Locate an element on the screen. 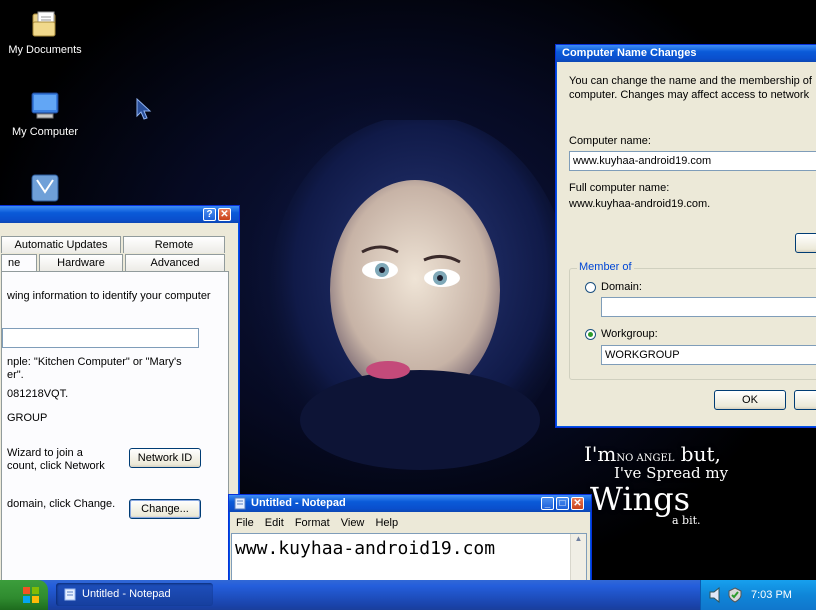  wizard-text-line2: count, click Network is located at coordinates (56, 466).